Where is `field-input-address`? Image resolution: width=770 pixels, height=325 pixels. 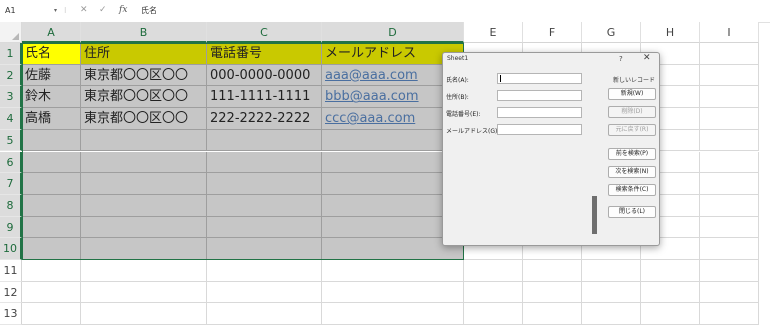
field-input-address is located at coordinates (539, 95).